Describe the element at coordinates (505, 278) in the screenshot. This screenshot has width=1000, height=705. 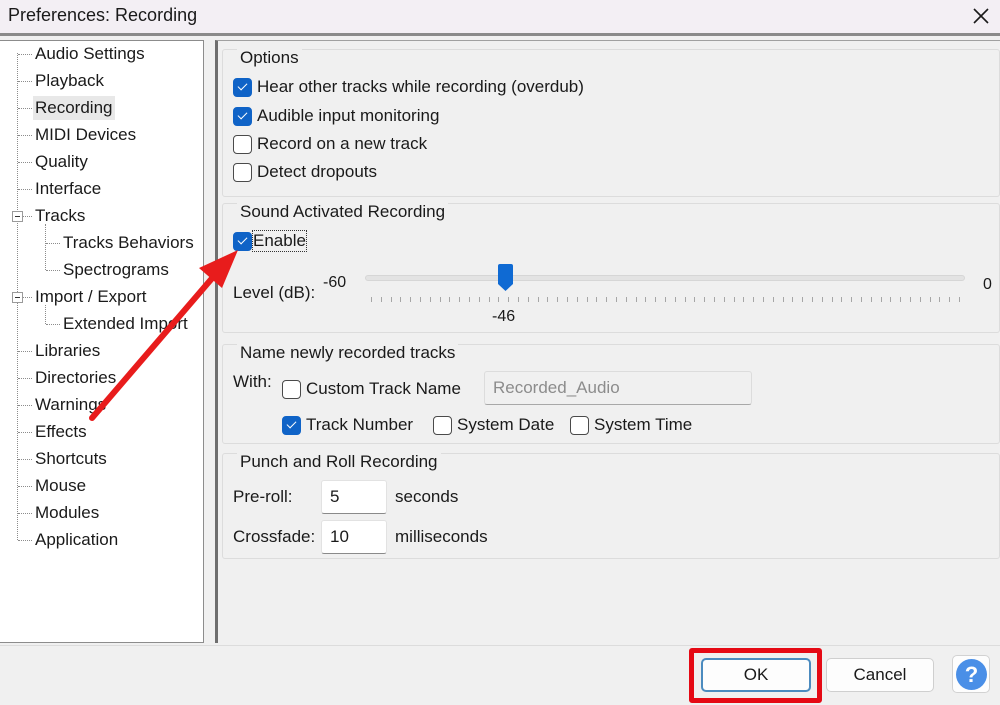
I see `slider-thumb` at that location.